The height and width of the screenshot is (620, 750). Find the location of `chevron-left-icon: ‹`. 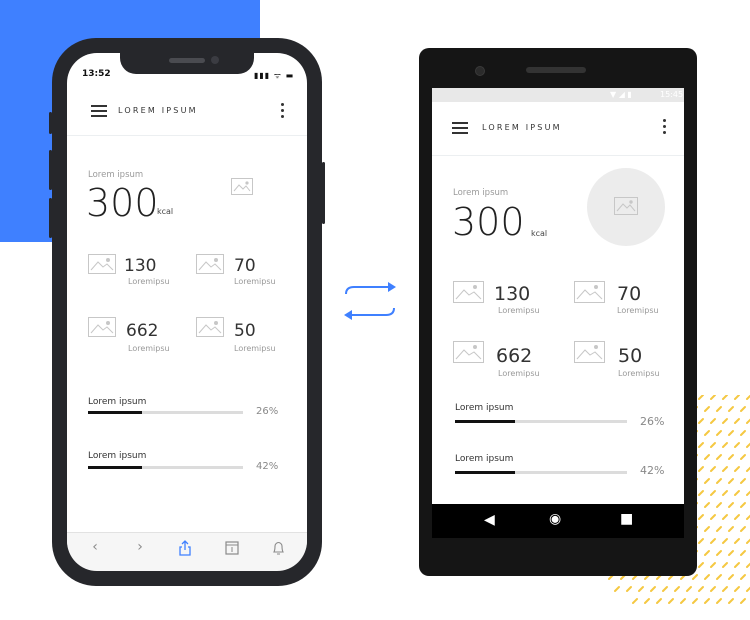

chevron-left-icon: ‹ is located at coordinates (95, 547).